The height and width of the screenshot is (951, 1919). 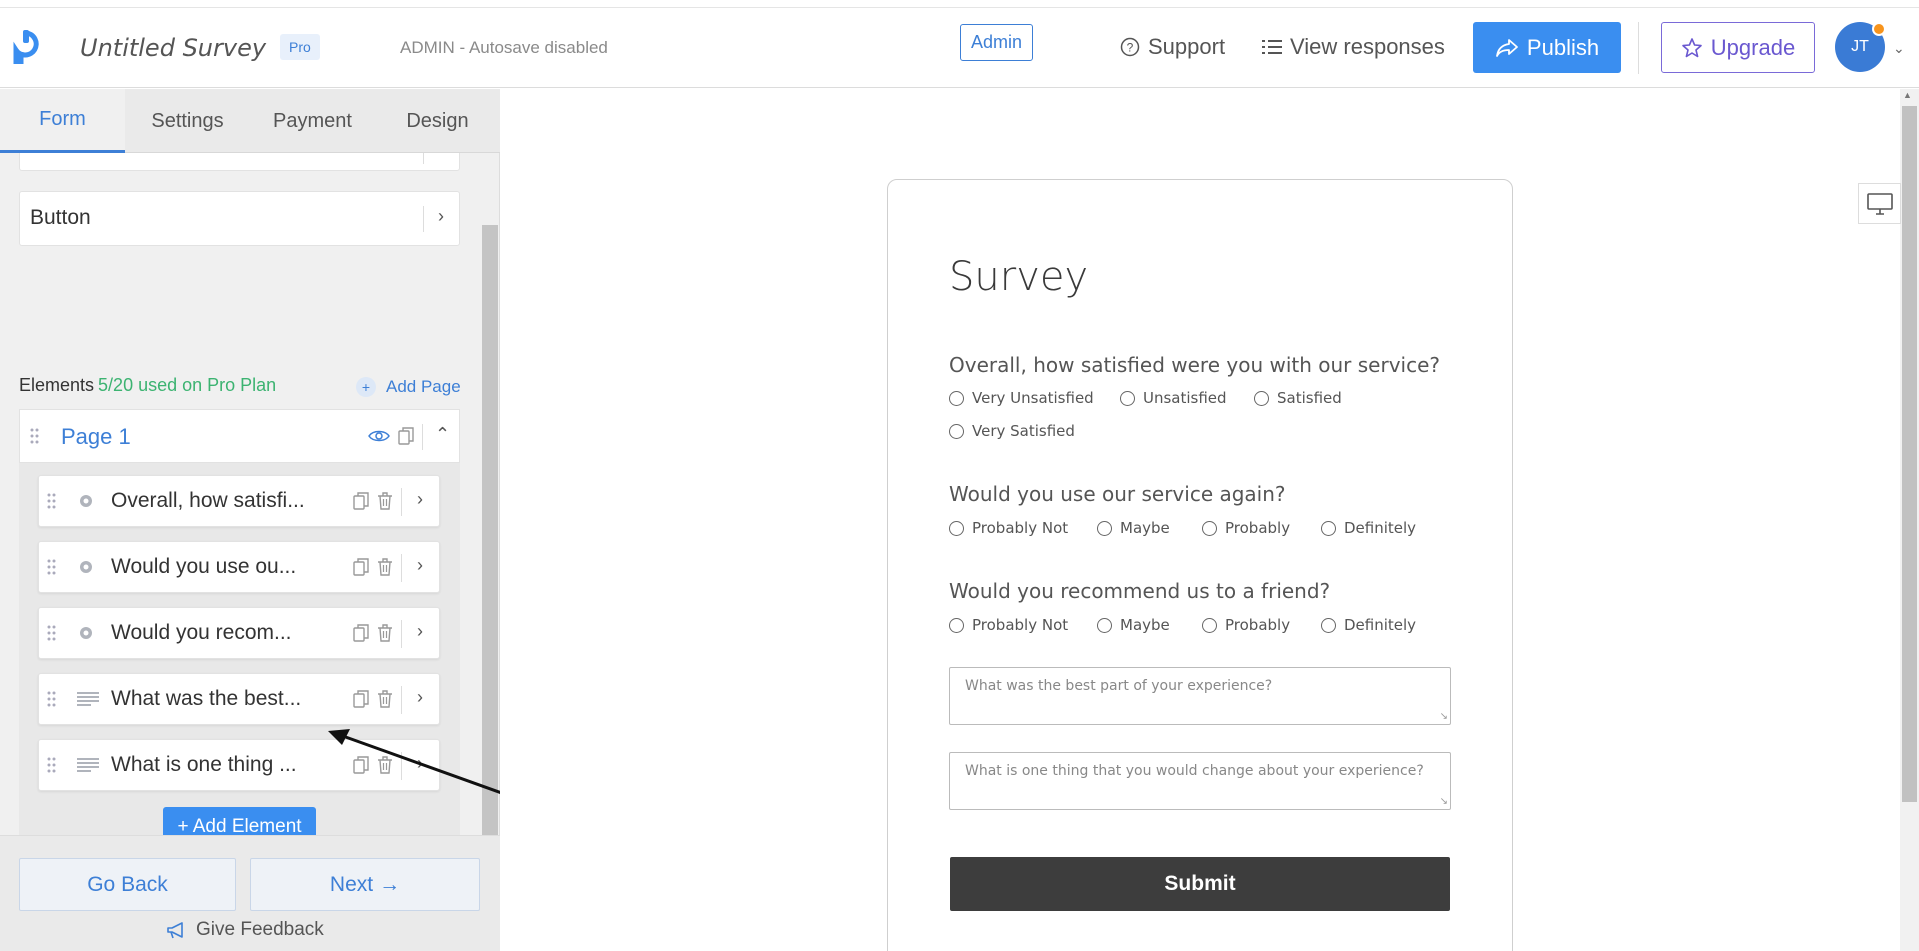 I want to click on share-arrow-icon, so click(x=1507, y=47).